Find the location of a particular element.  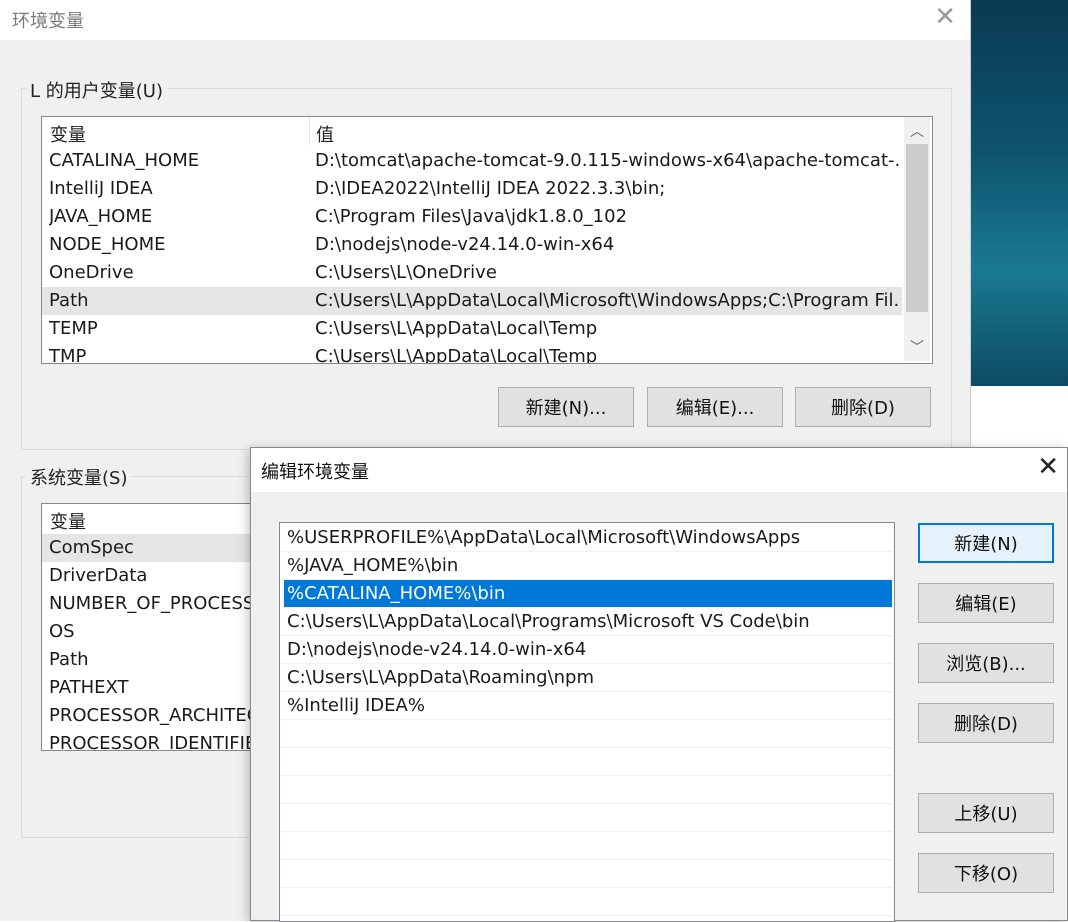

list-item: OneDrive C:\Users\L\OneDrive is located at coordinates (472, 273).